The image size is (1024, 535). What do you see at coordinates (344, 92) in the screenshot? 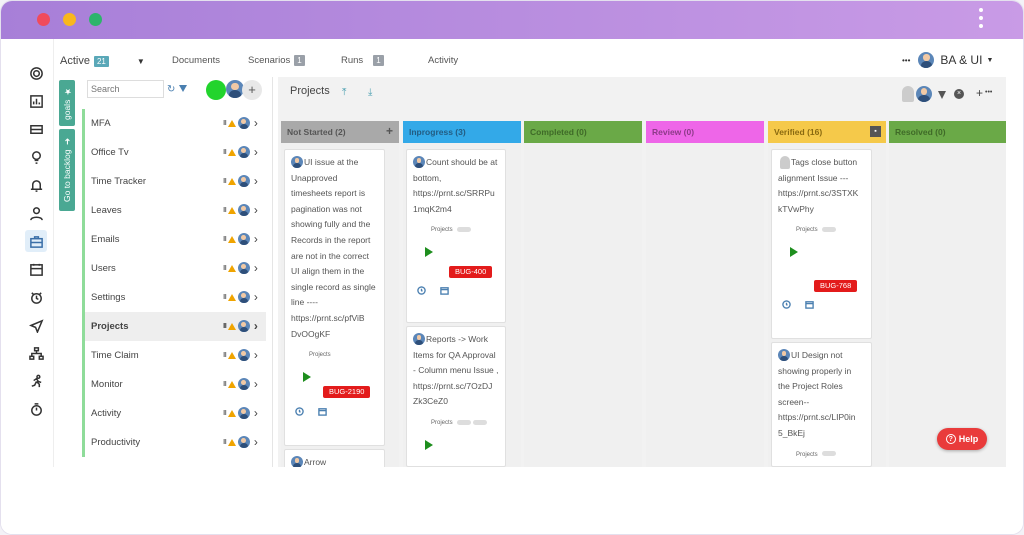
I see `upload-icon: ⤒` at bounding box center [344, 92].